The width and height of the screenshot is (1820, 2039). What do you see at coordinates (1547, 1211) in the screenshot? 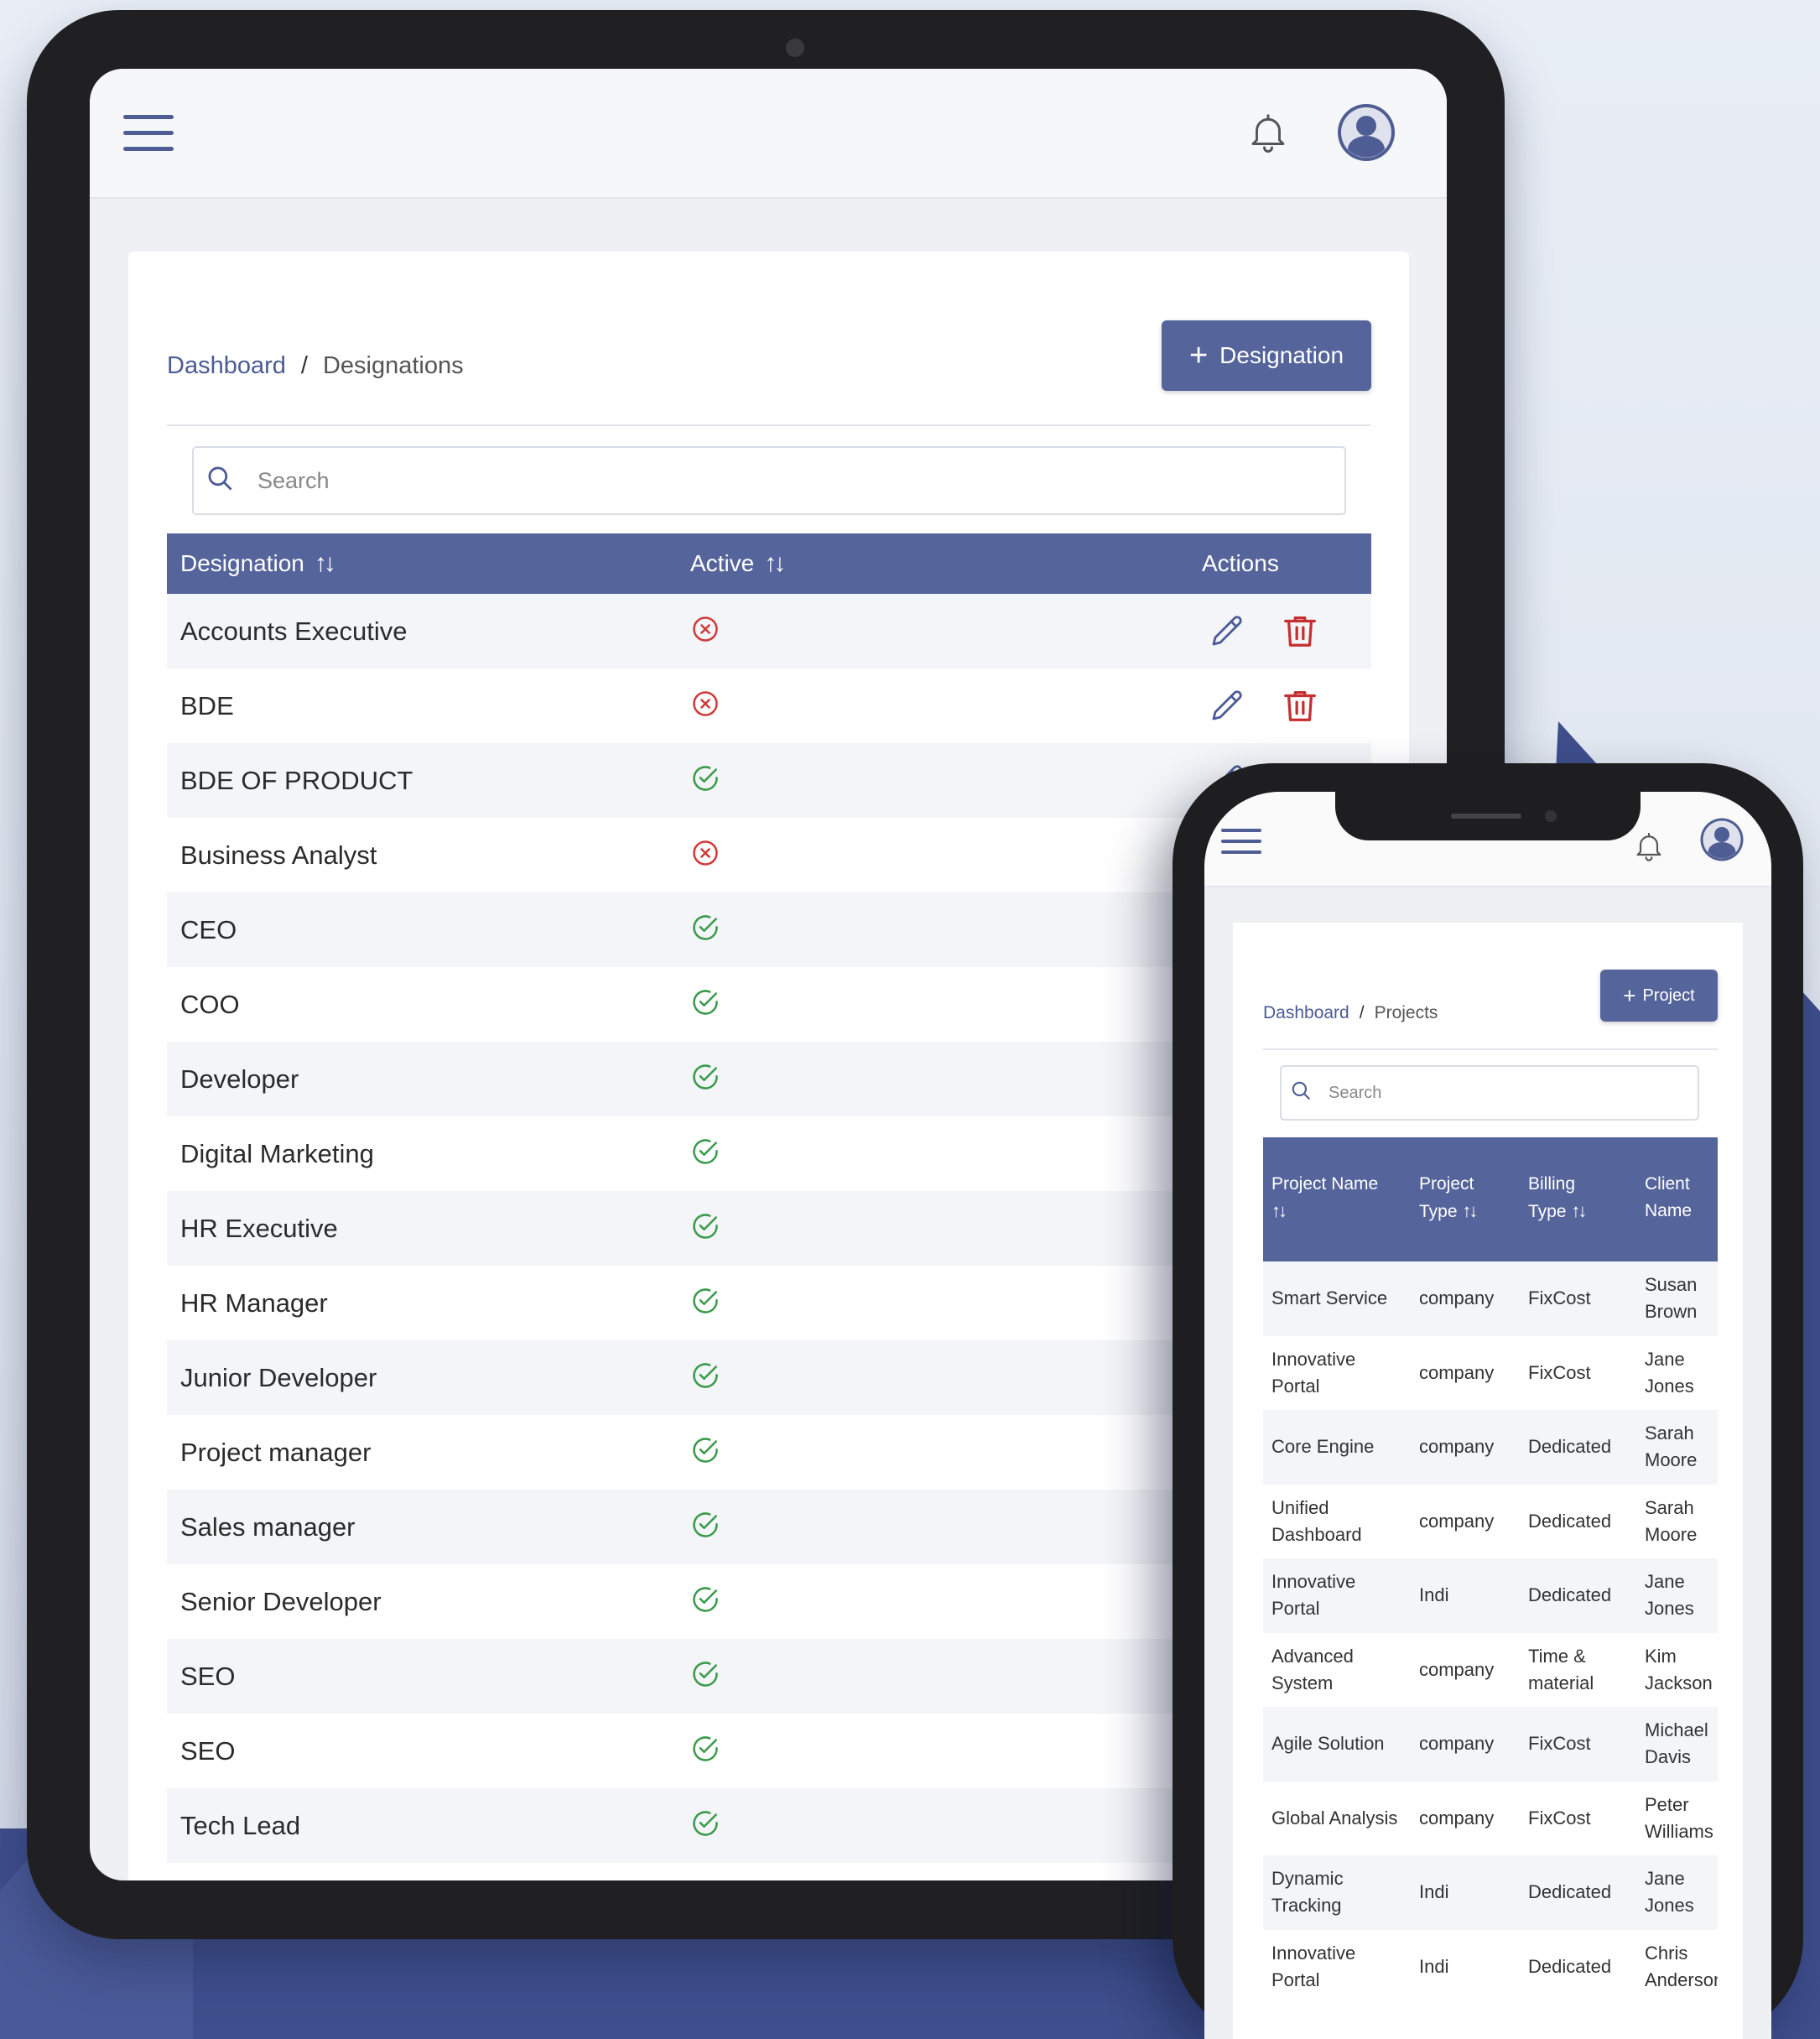
I see `header-billing-type-label-2: Type` at bounding box center [1547, 1211].